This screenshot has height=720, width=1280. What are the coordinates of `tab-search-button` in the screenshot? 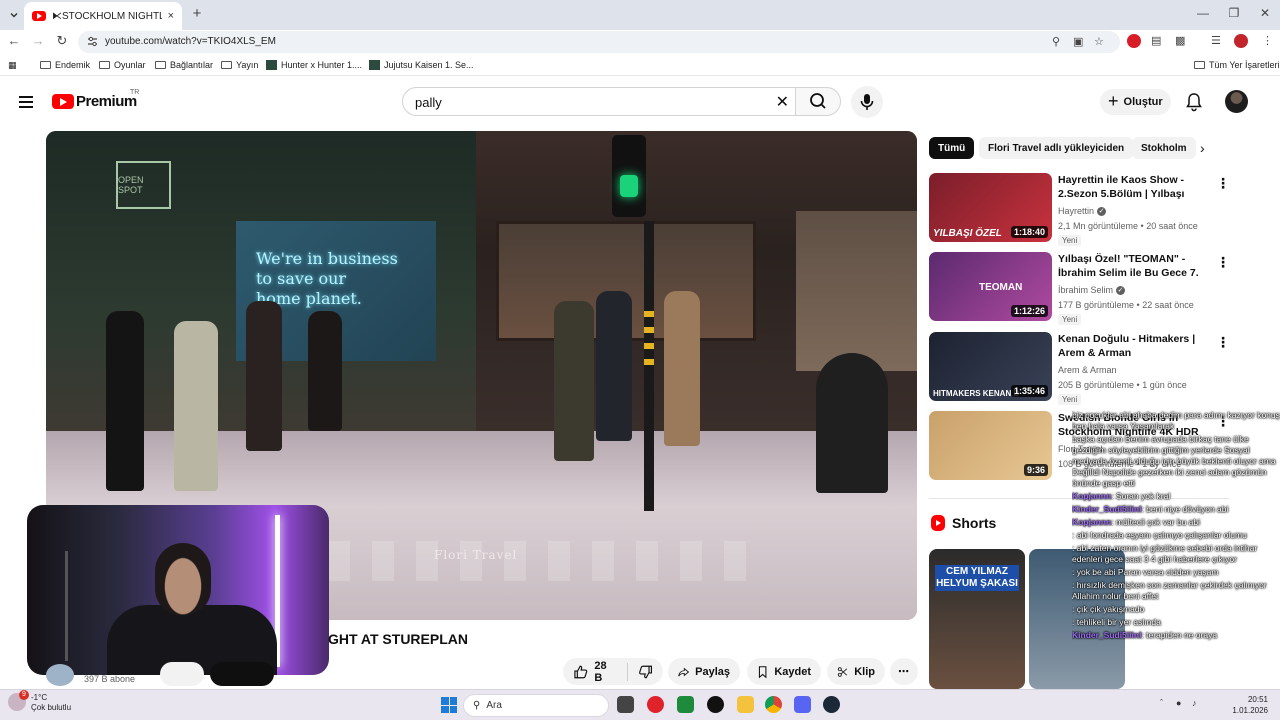 It's located at (14, 15).